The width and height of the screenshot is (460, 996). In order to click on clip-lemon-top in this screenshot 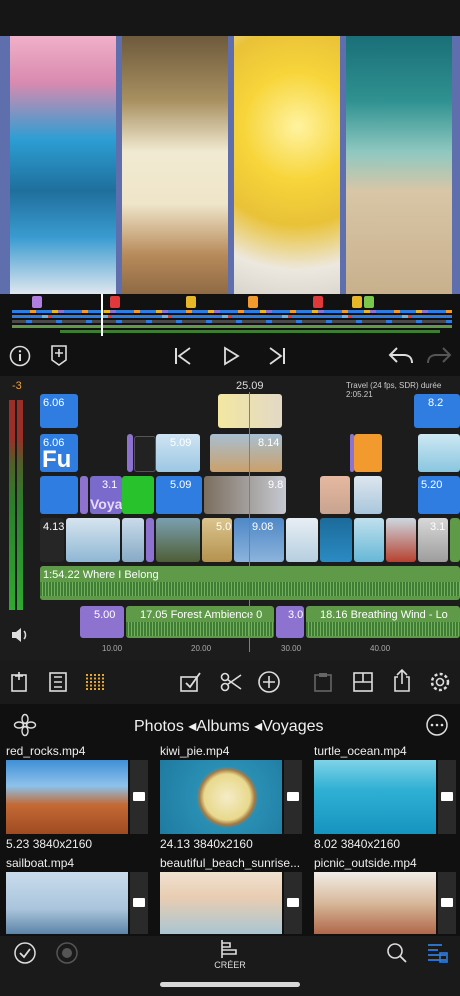, I will do `click(250, 411)`.